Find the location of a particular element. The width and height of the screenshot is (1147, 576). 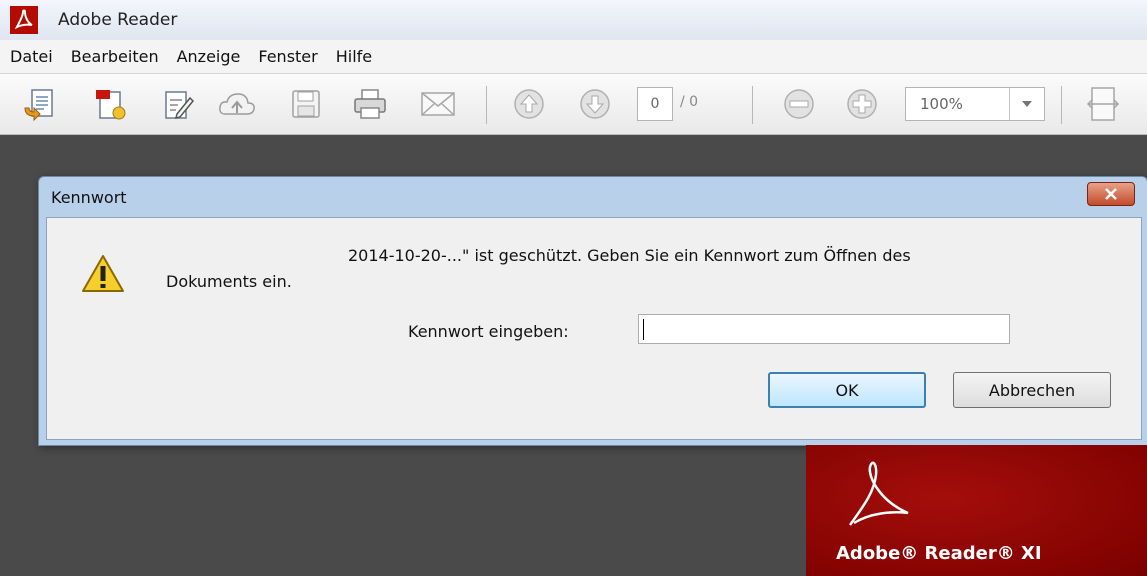

email-icon is located at coordinates (438, 104).